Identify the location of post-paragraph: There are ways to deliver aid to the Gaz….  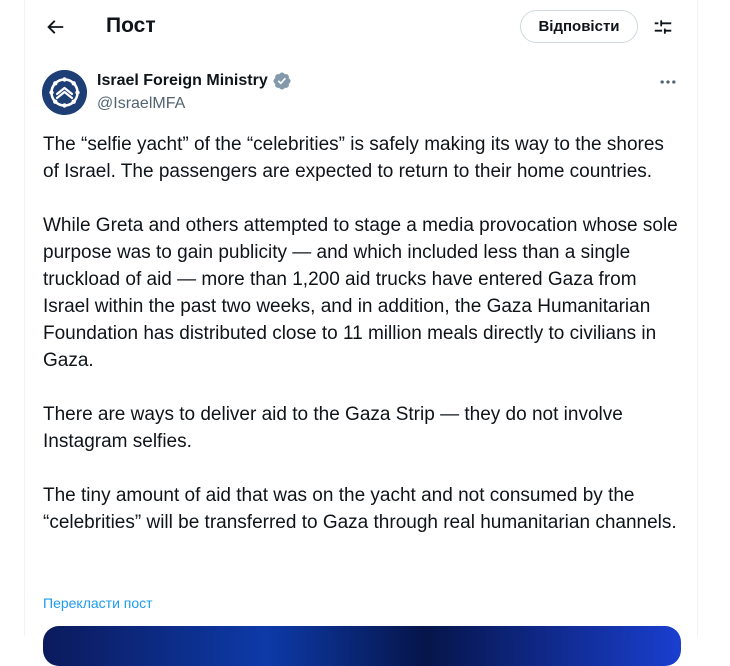
(333, 428).